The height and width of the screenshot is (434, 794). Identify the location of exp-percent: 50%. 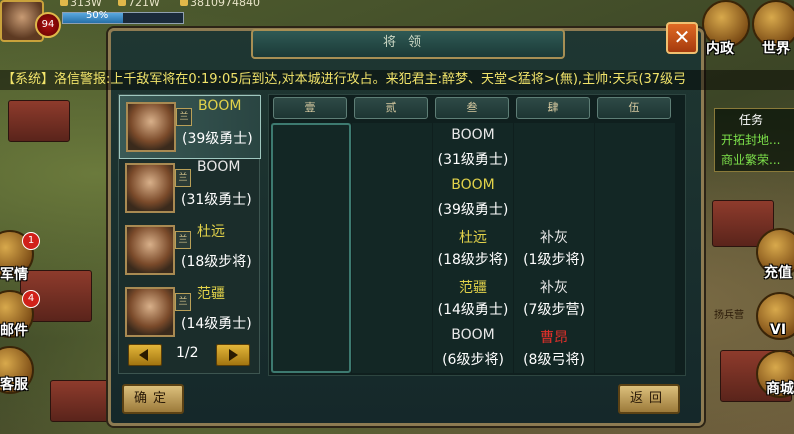
(97, 15).